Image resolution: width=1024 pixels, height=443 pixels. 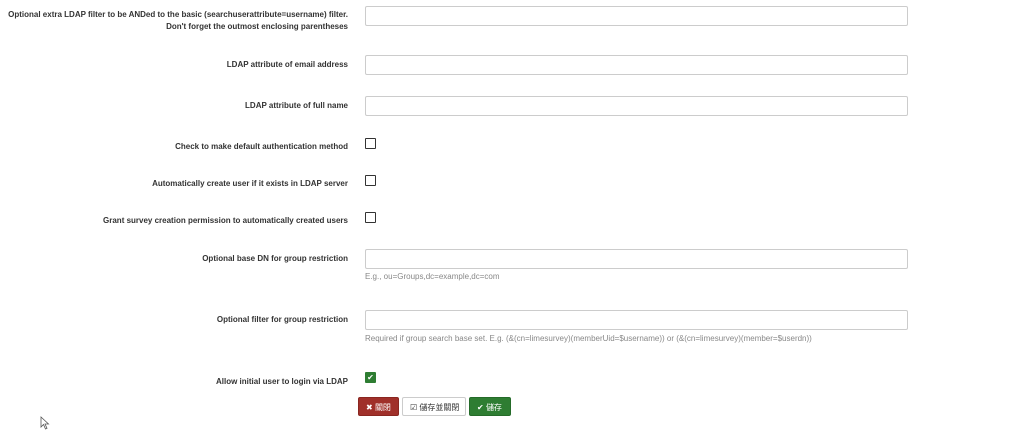 What do you see at coordinates (439, 407) in the screenshot?
I see `save-and-close-button-label: 儲存並關閉` at bounding box center [439, 407].